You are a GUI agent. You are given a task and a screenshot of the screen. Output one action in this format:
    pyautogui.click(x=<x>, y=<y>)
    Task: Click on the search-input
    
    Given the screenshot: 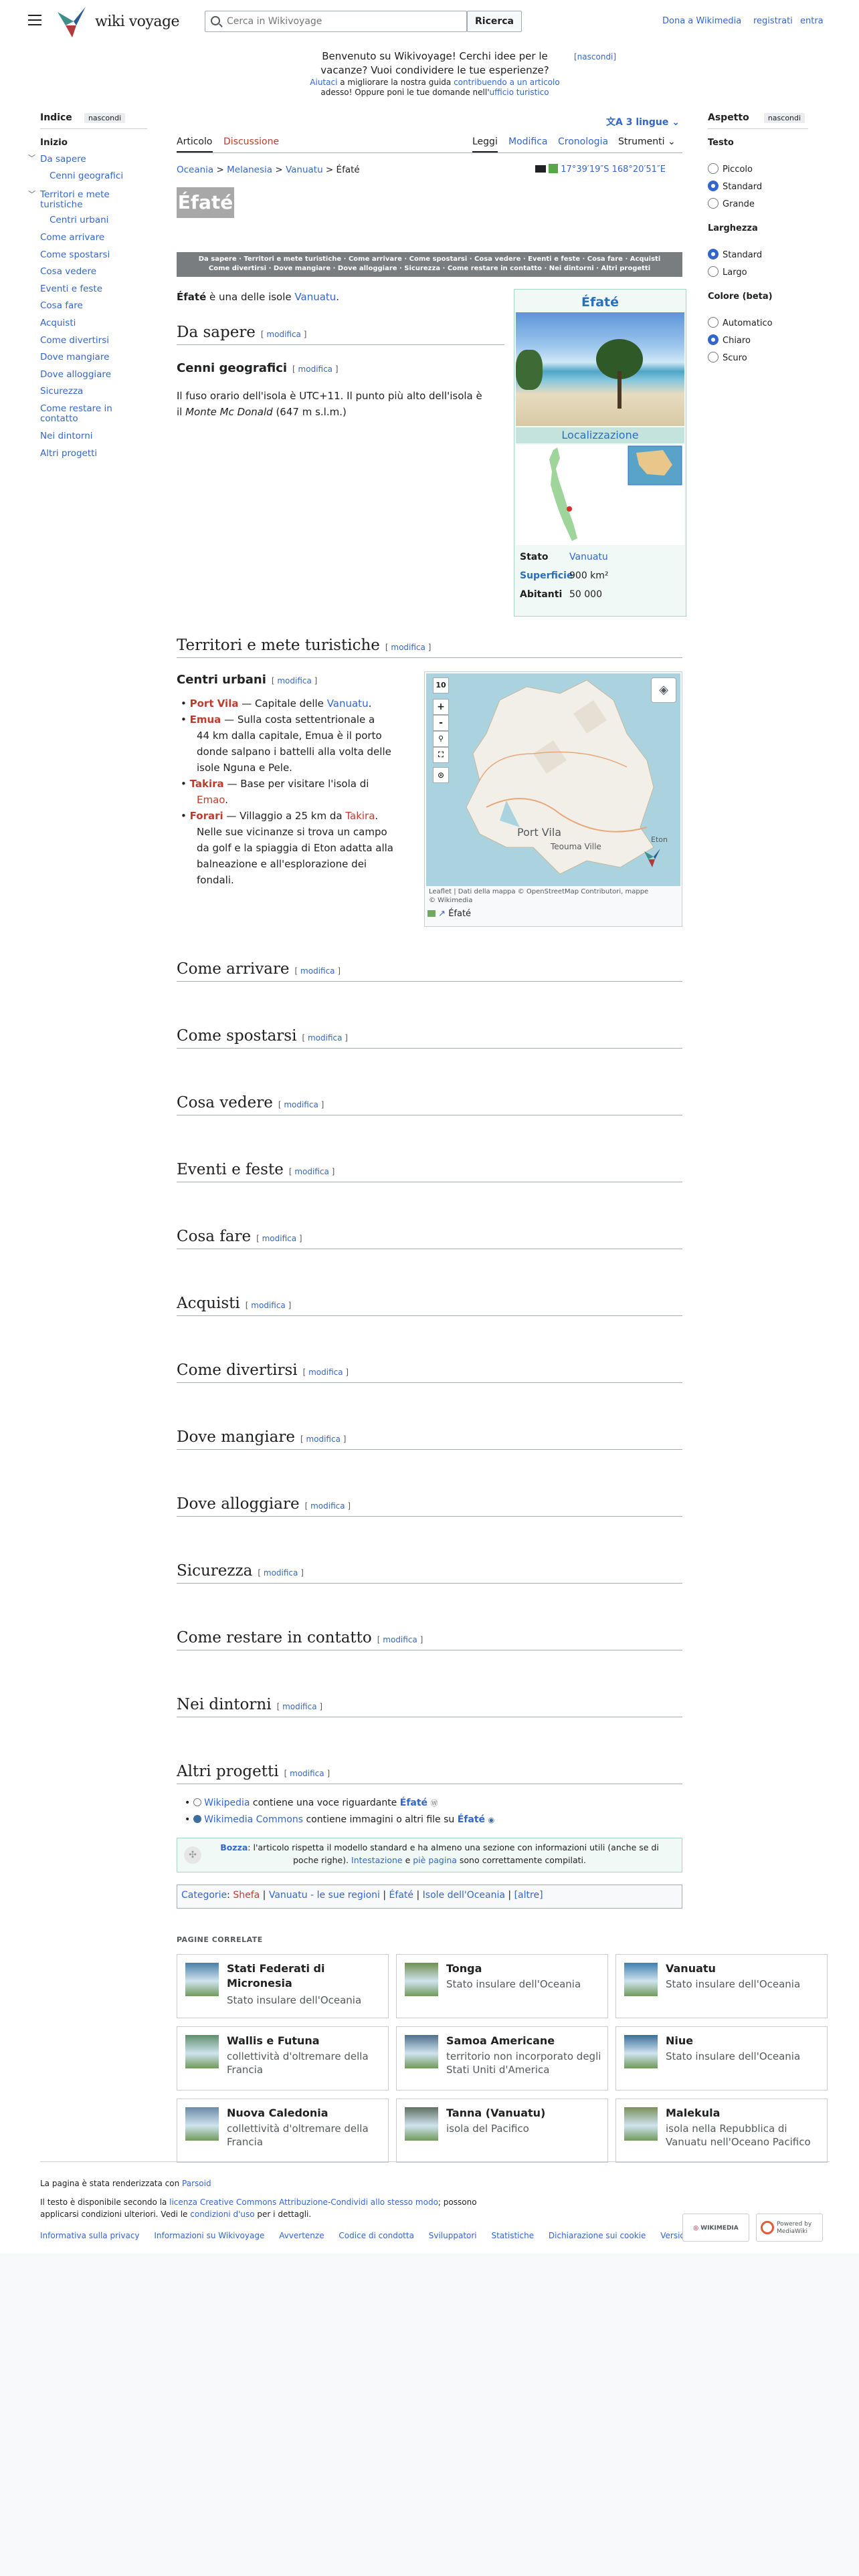 What is the action you would take?
    pyautogui.click(x=326, y=21)
    